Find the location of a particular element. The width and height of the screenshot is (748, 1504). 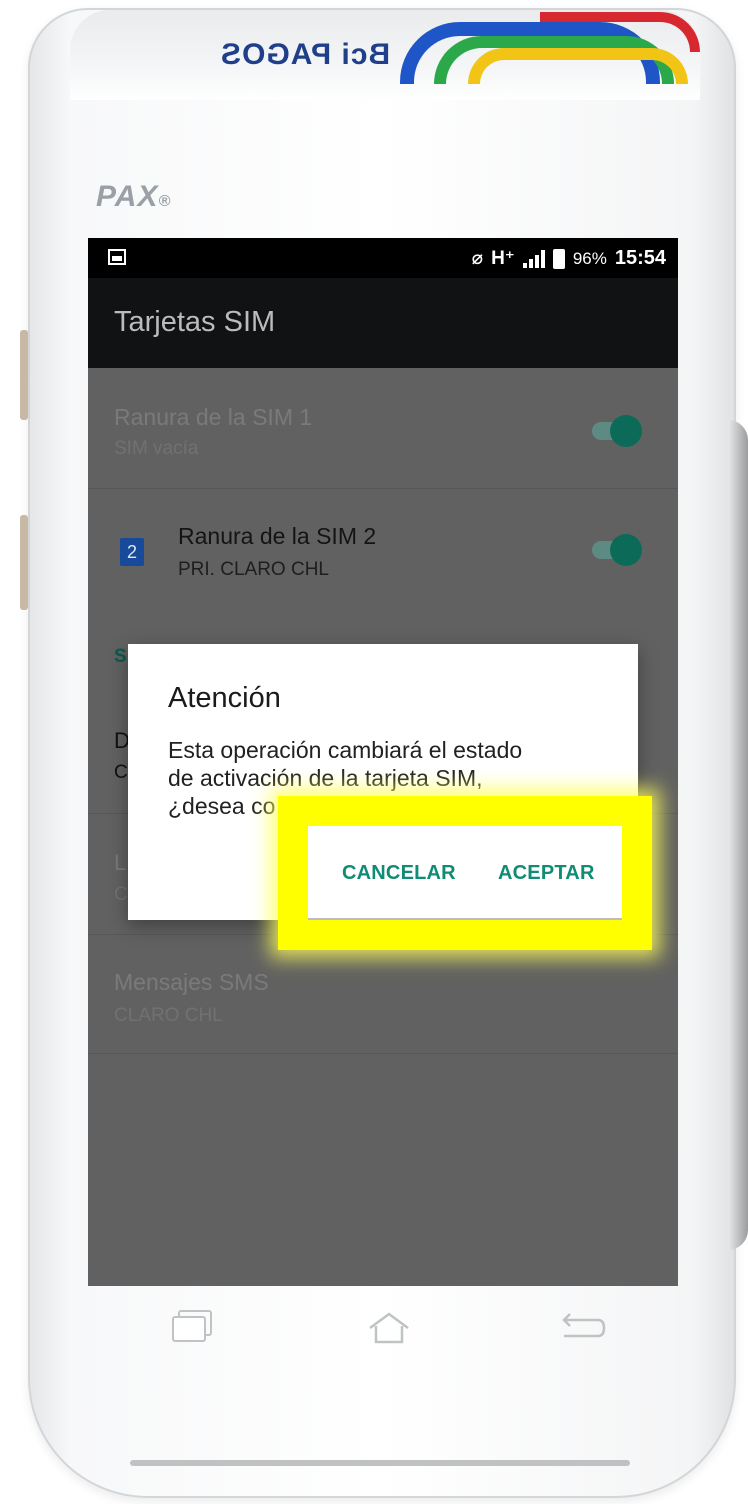

signal-icon is located at coordinates (533, 258).